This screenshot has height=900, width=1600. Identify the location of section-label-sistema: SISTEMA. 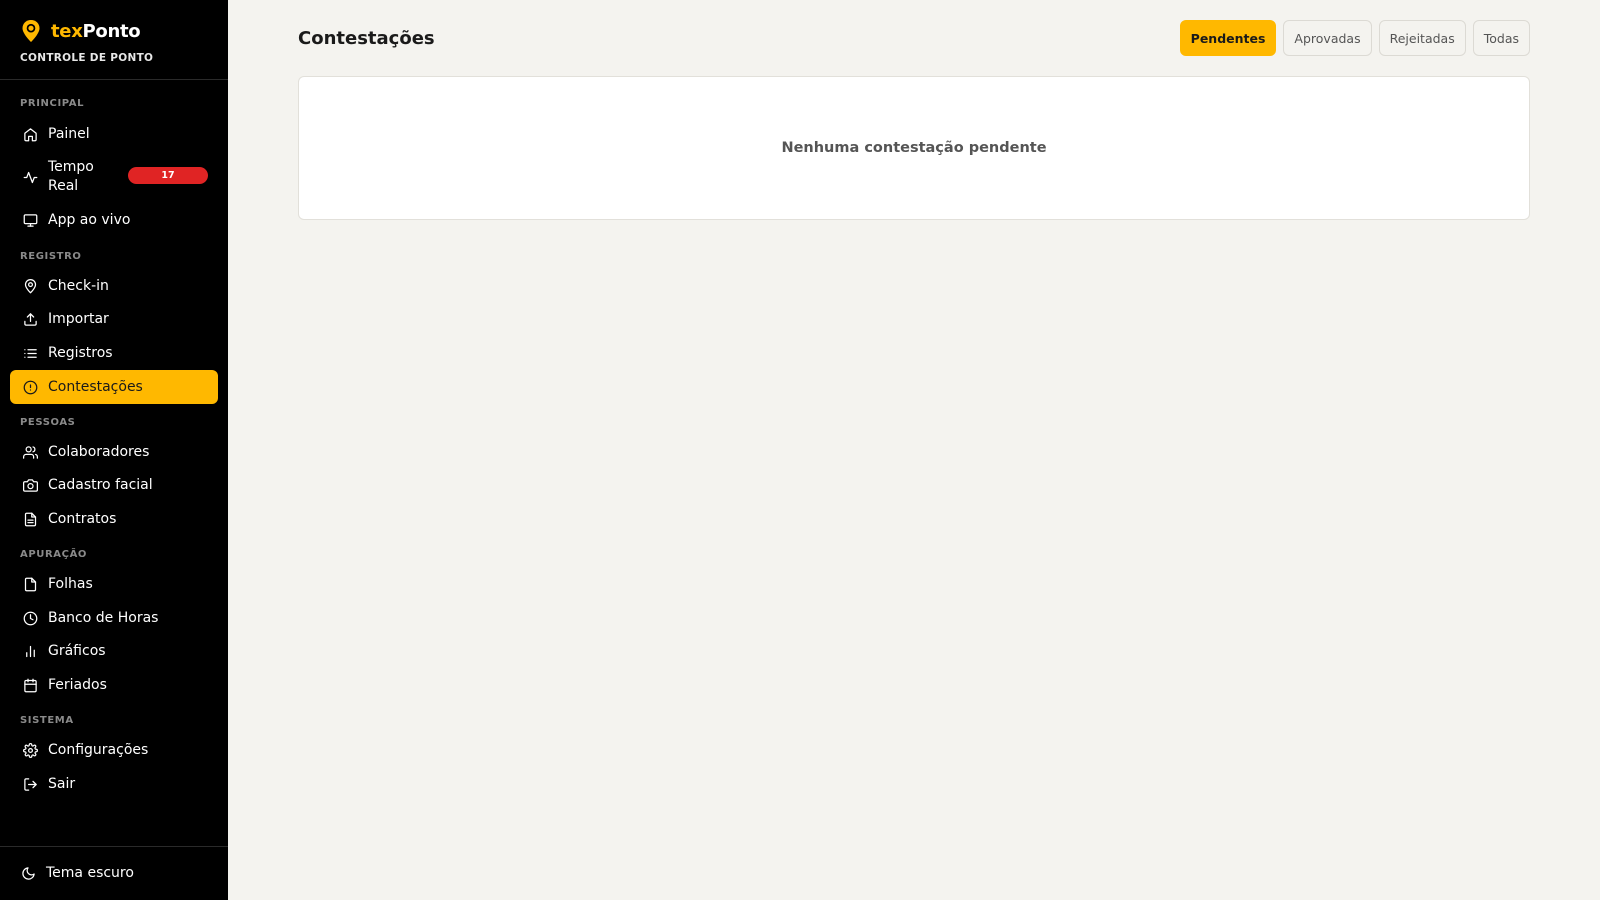
(47, 720).